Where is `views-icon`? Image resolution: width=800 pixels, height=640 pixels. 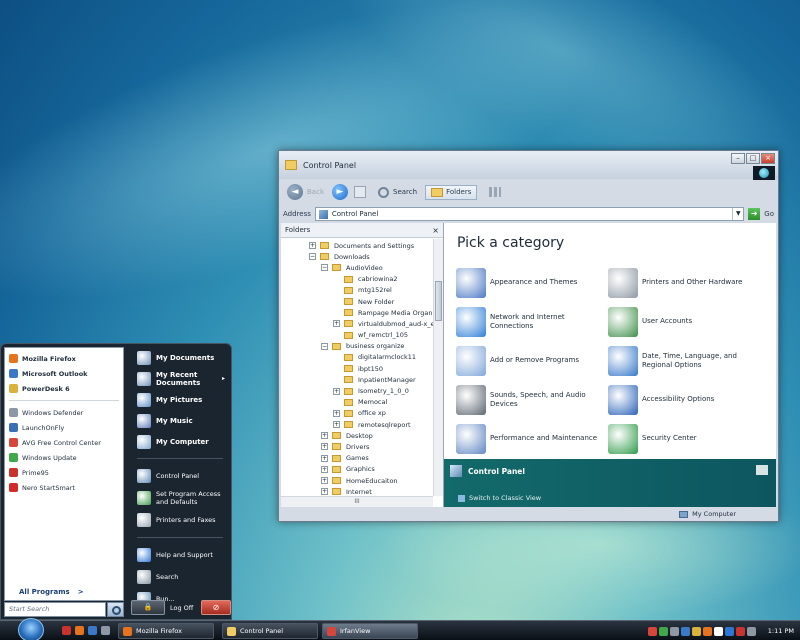 views-icon is located at coordinates (495, 192).